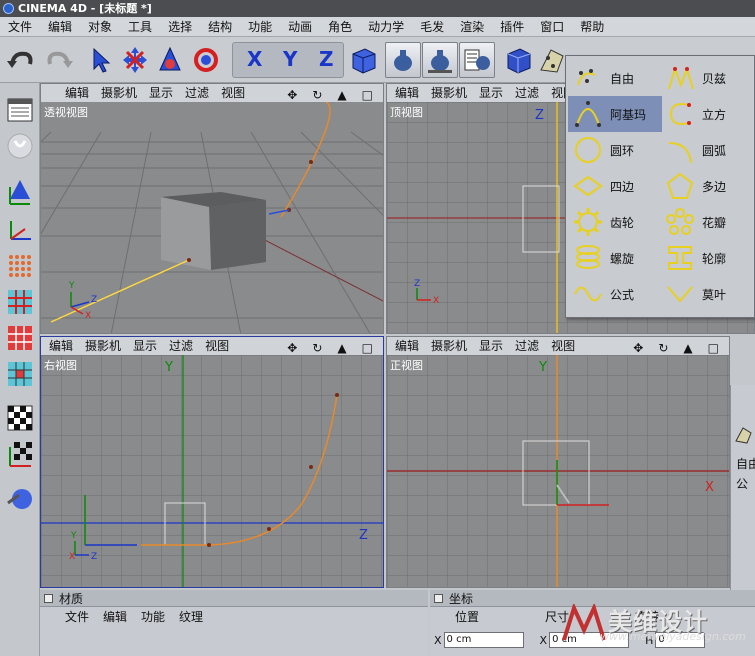  I want to click on menu-structure: 结构, so click(220, 27).